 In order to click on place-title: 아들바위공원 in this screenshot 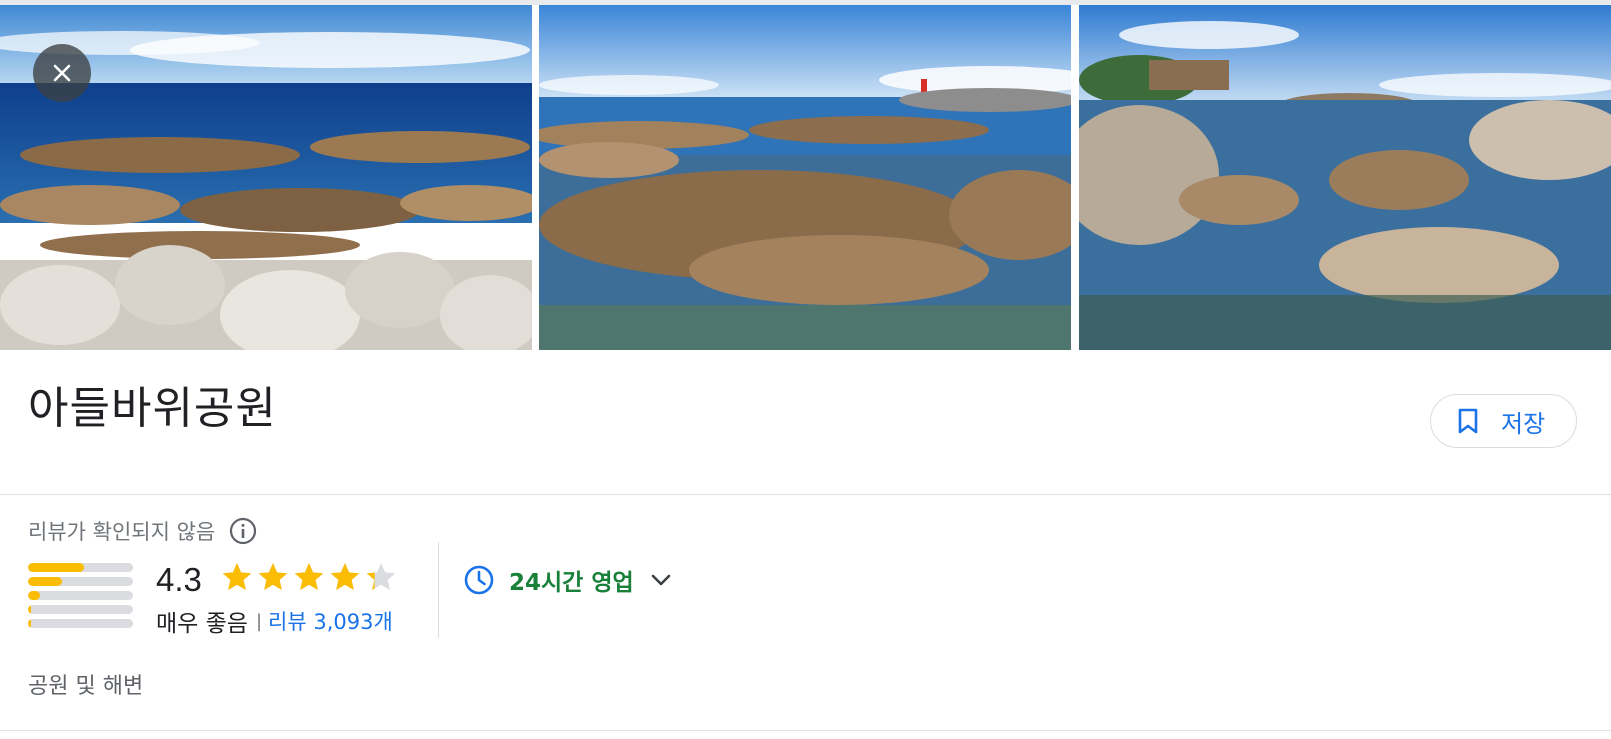, I will do `click(152, 408)`.